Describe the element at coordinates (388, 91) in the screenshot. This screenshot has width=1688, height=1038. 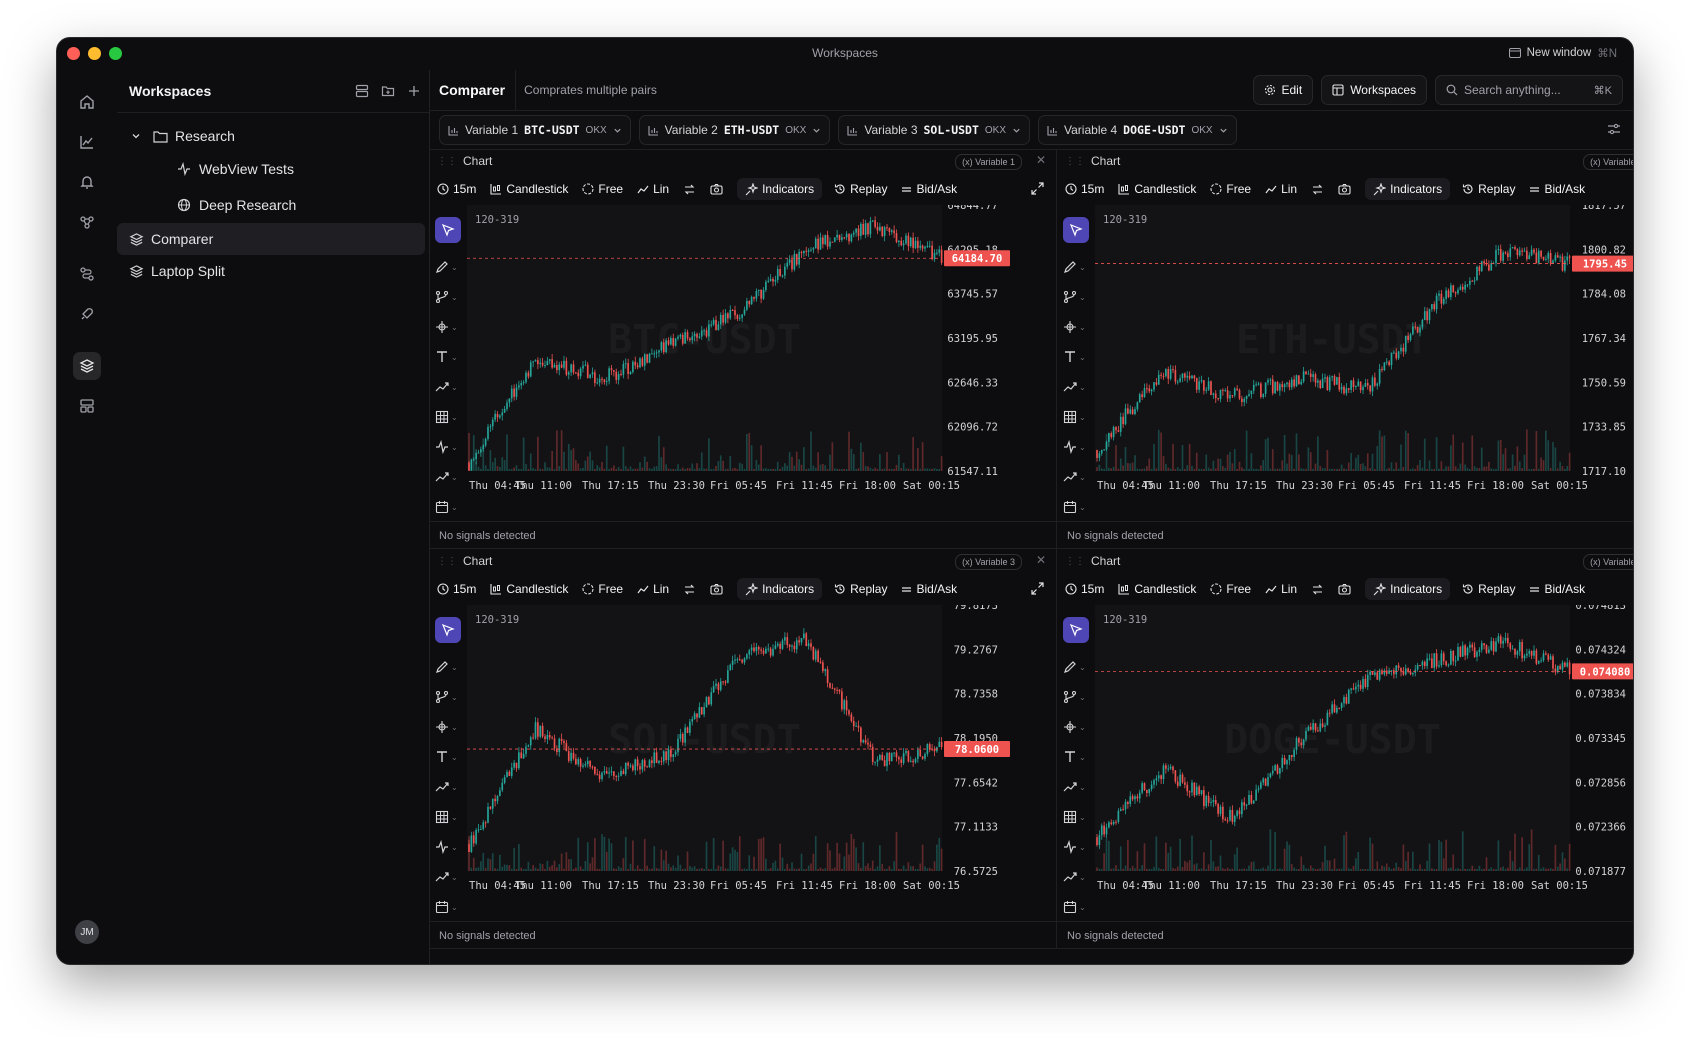
I see `new-folder-icon` at that location.